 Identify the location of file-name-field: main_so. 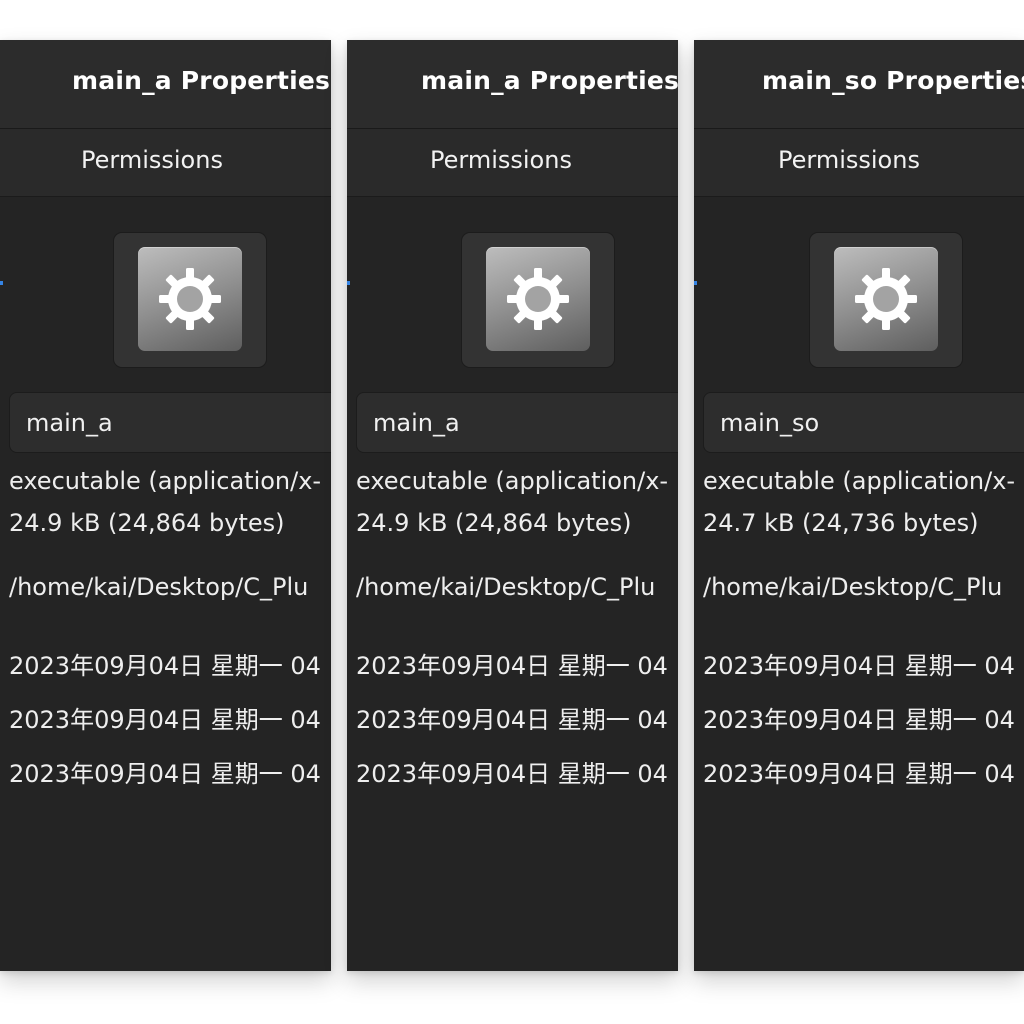
(863, 422).